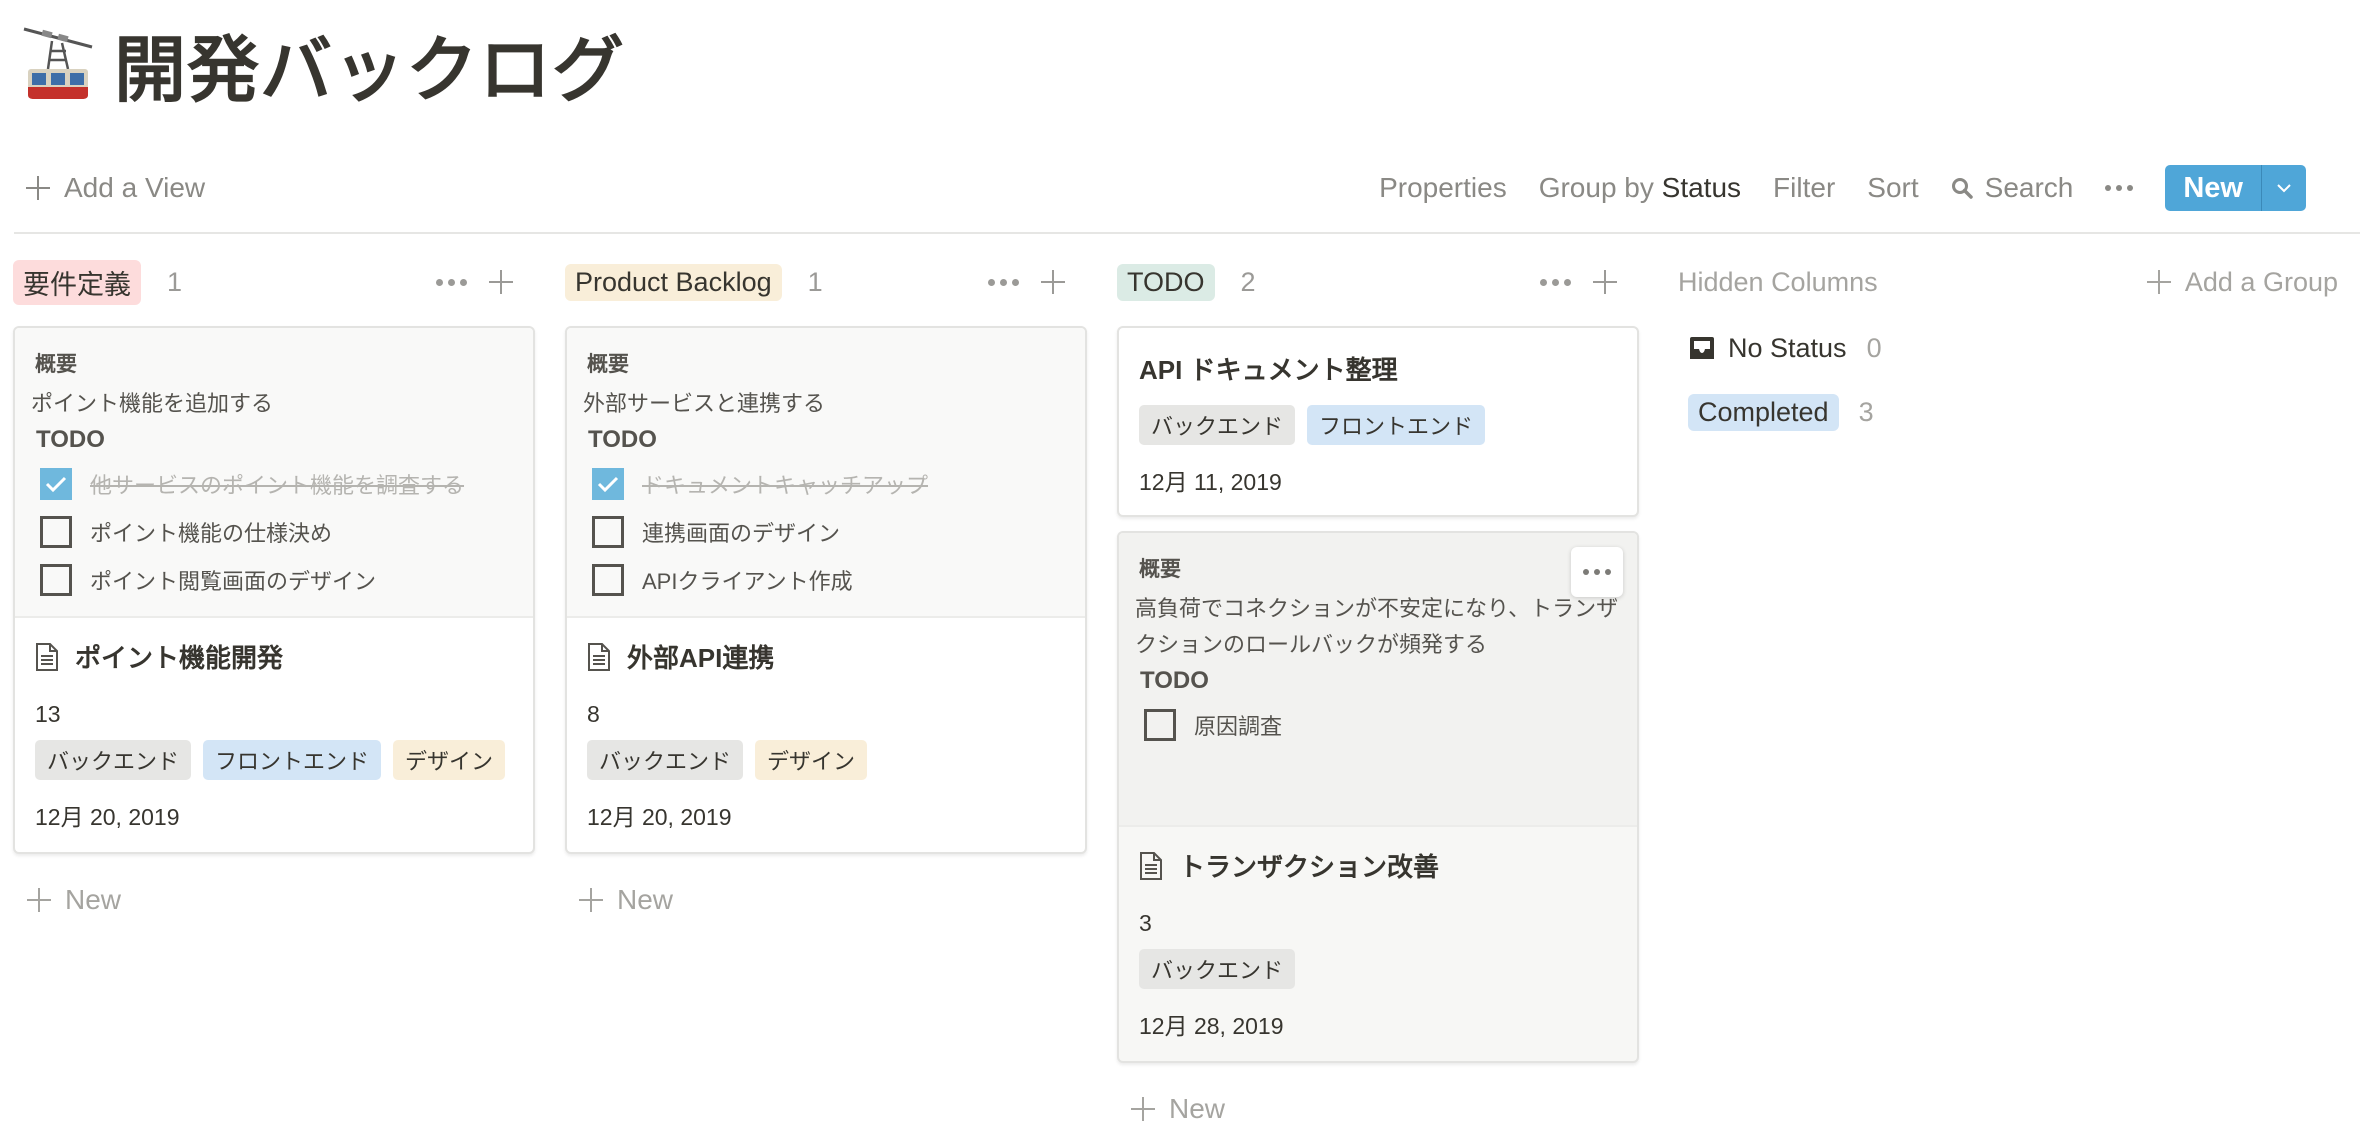  I want to click on card-body: トランザクション改善 3 バックエンド 12月 28, 2019, so click(1378, 944).